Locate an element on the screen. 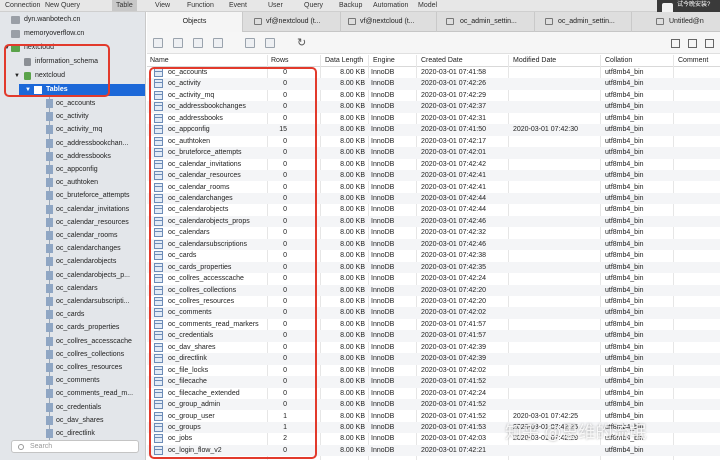  sidebar-table-item: oc_directlink is located at coordinates (72, 434).